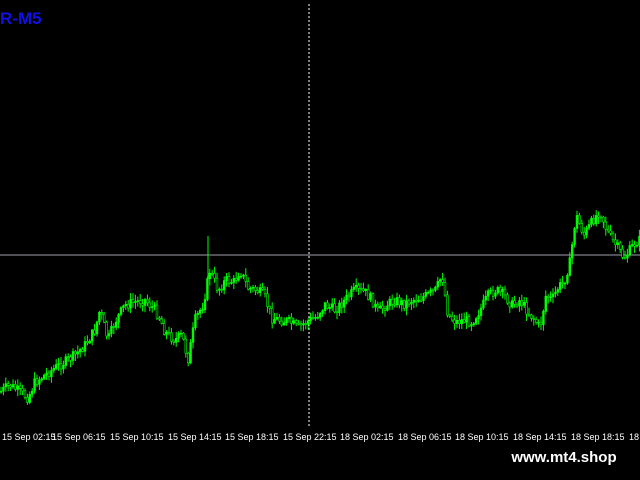  Describe the element at coordinates (634, 437) in the screenshot. I see `time-axis-label: 18` at that location.